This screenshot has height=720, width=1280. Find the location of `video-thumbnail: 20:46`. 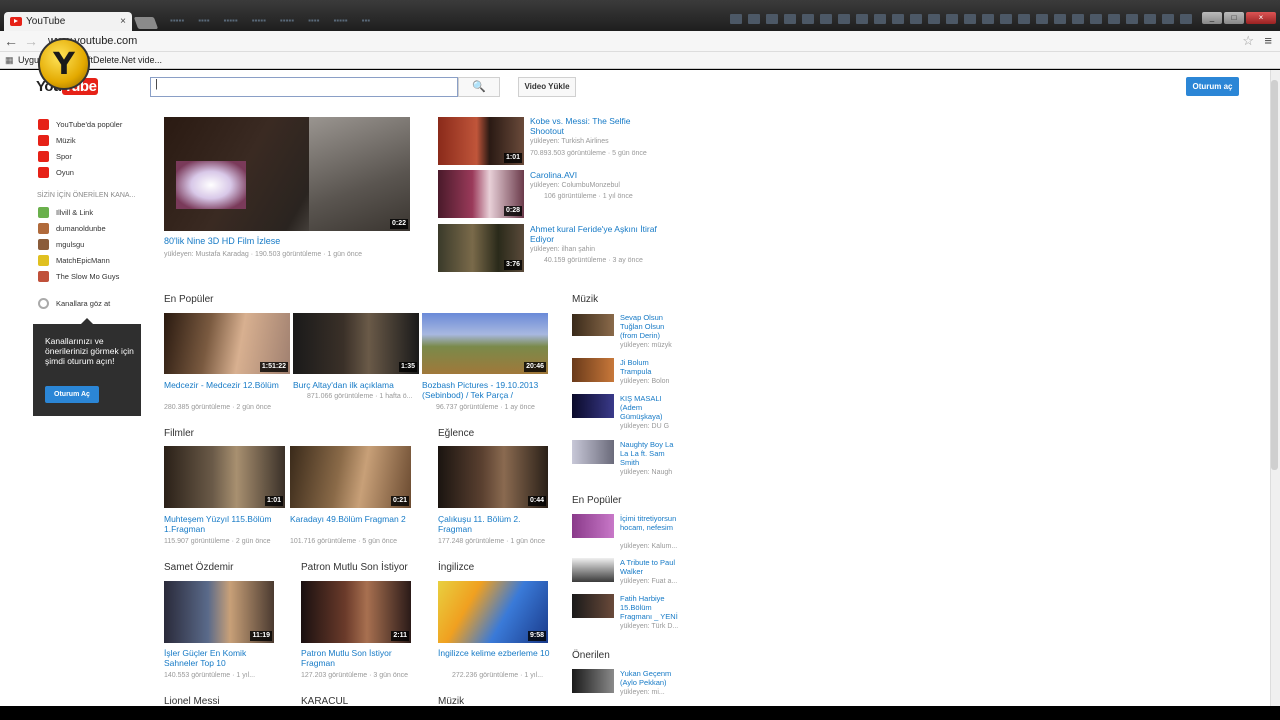

video-thumbnail: 20:46 is located at coordinates (485, 343).